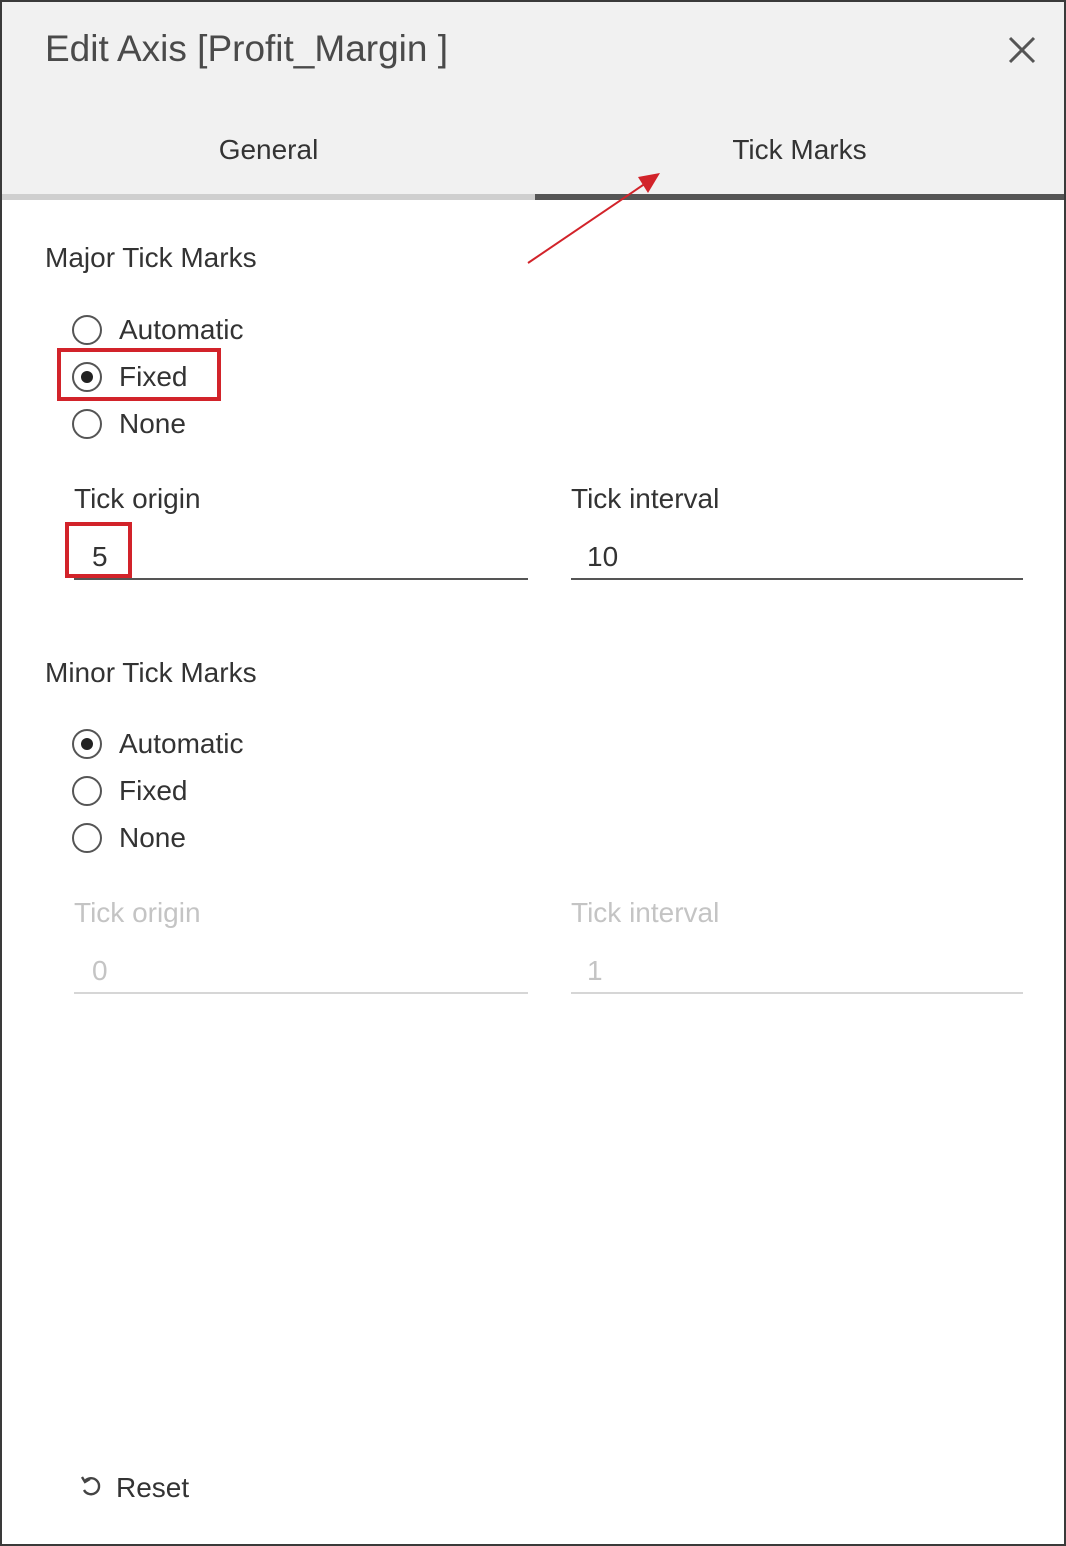  I want to click on minor-tick-interval-label: Tick interval, so click(645, 912).